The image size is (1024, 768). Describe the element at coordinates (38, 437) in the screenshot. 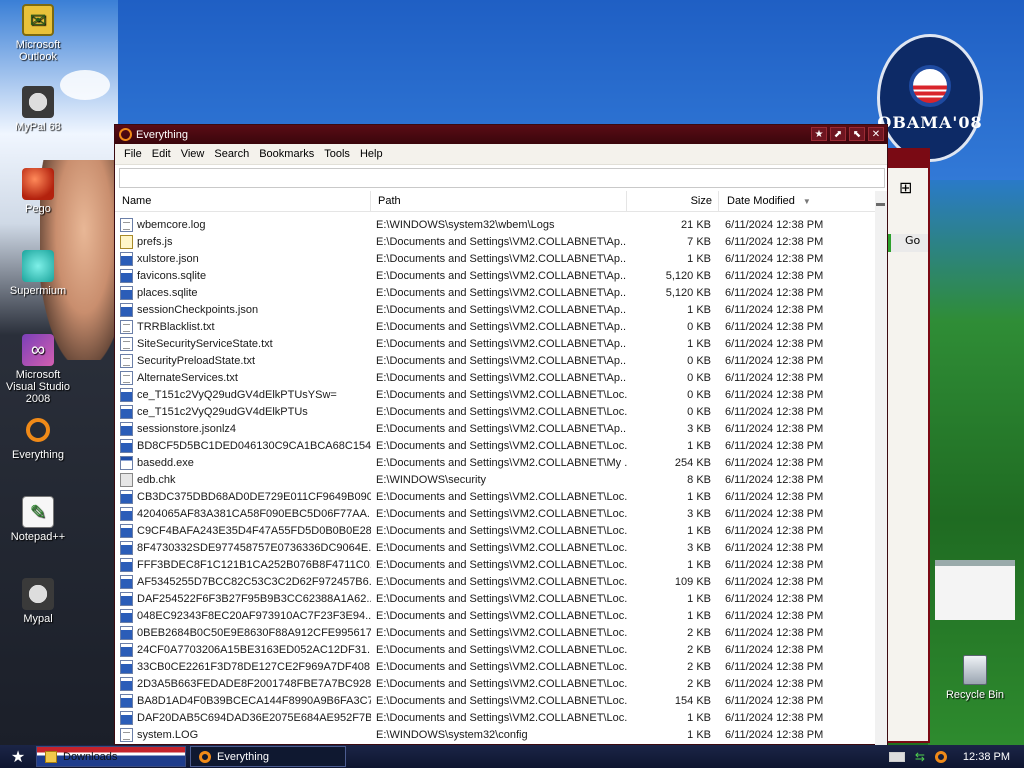

I see `desktop-icon-everything: Everything` at that location.